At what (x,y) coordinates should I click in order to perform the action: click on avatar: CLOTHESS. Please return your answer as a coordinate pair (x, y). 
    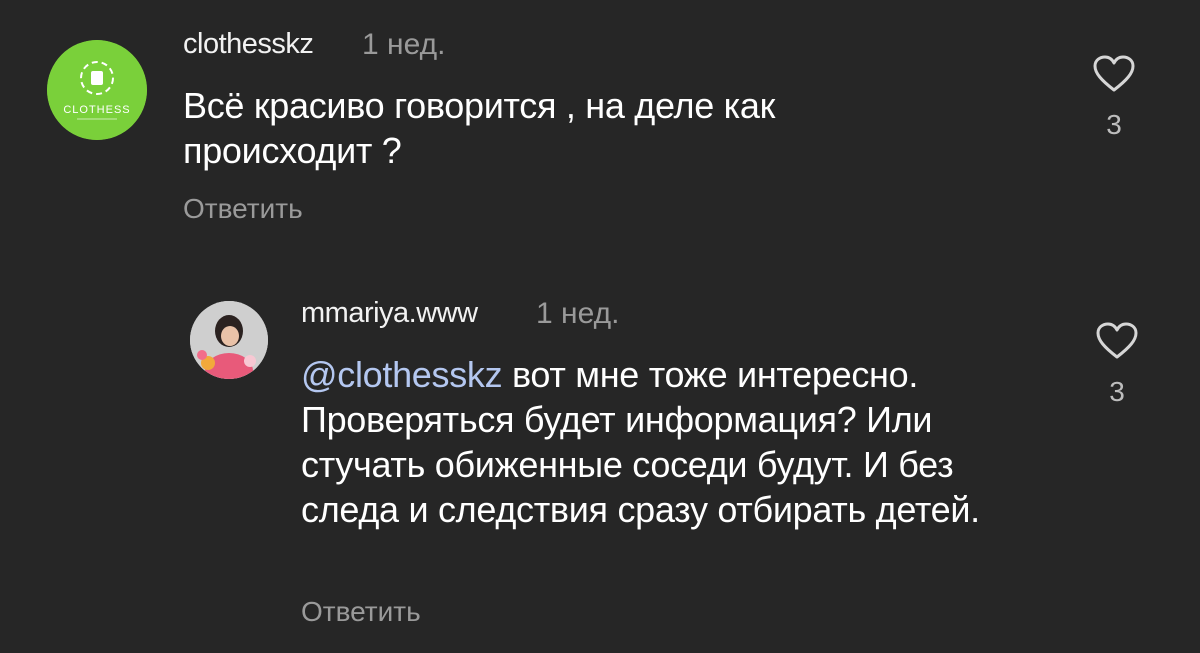
    Looking at the image, I should click on (97, 90).